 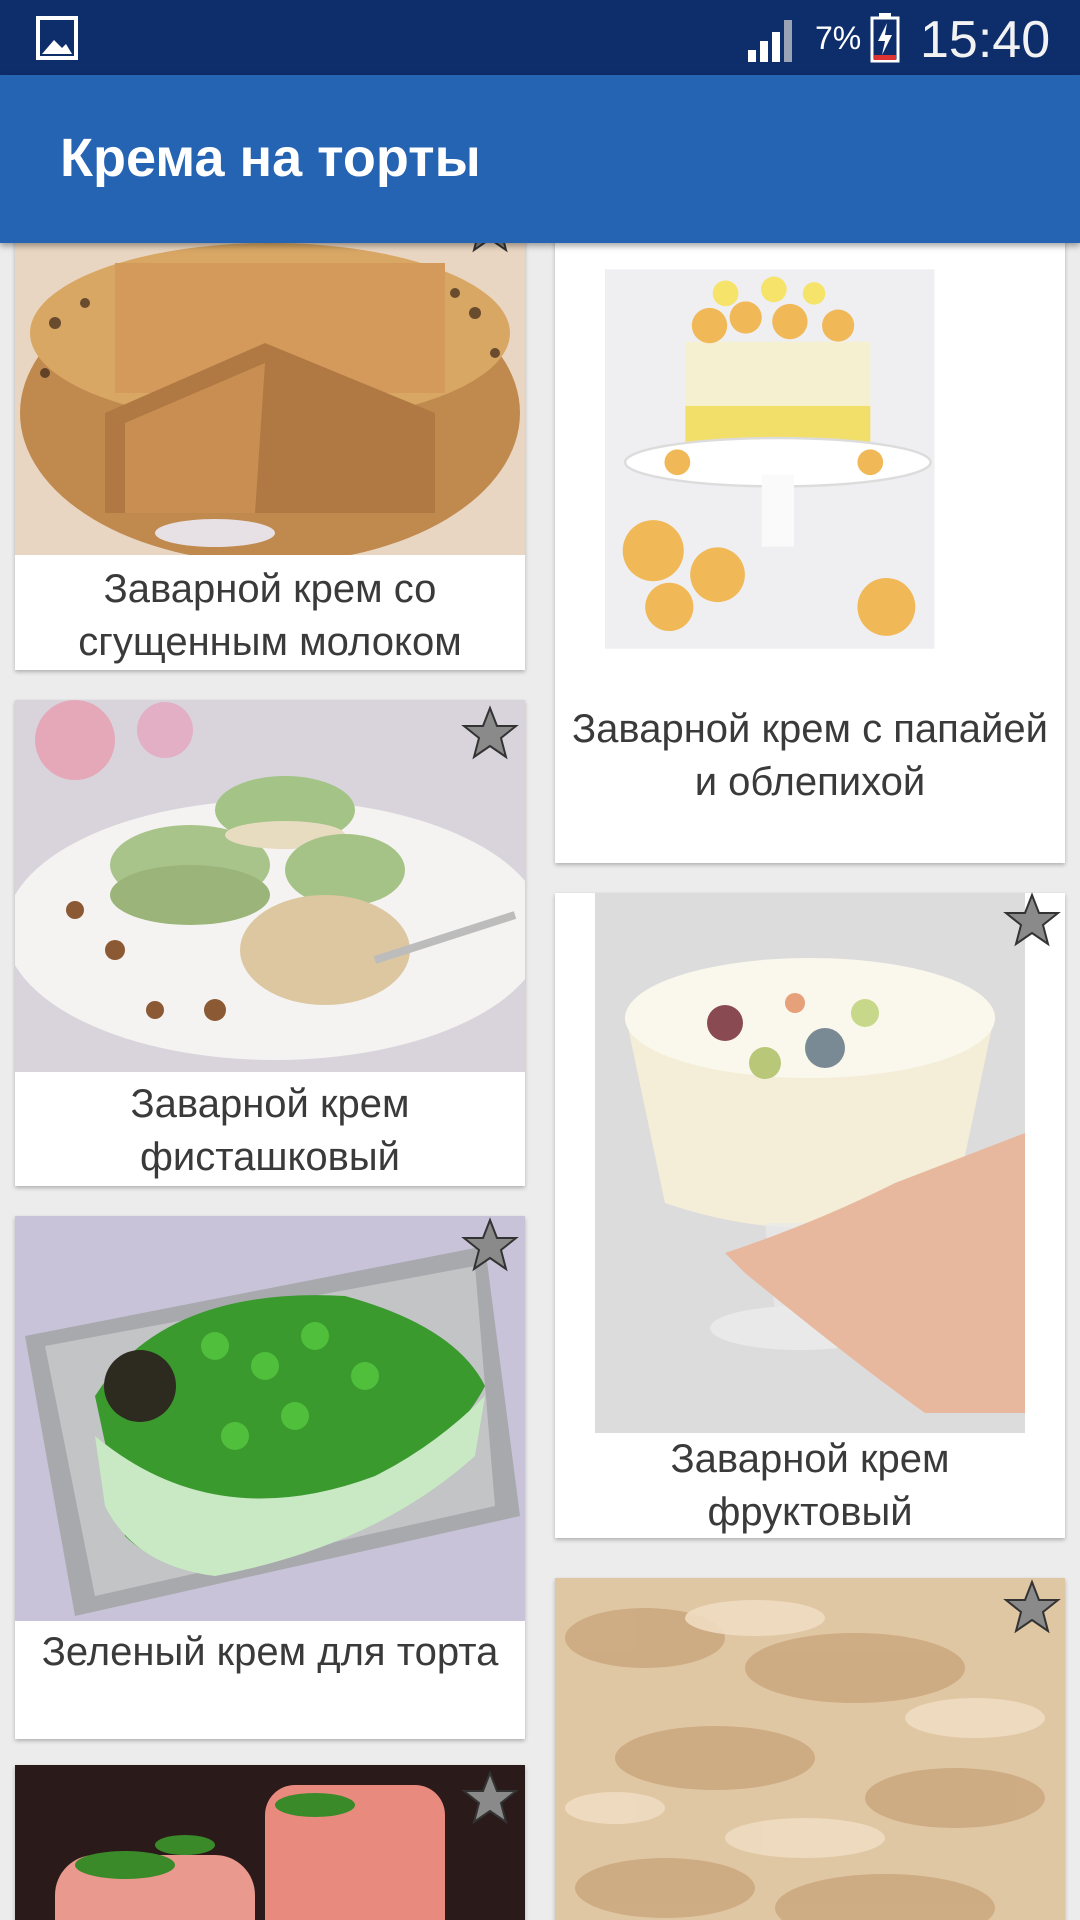 What do you see at coordinates (270, 1130) in the screenshot?
I see `recipe-title: Заварной крем фисташковый` at bounding box center [270, 1130].